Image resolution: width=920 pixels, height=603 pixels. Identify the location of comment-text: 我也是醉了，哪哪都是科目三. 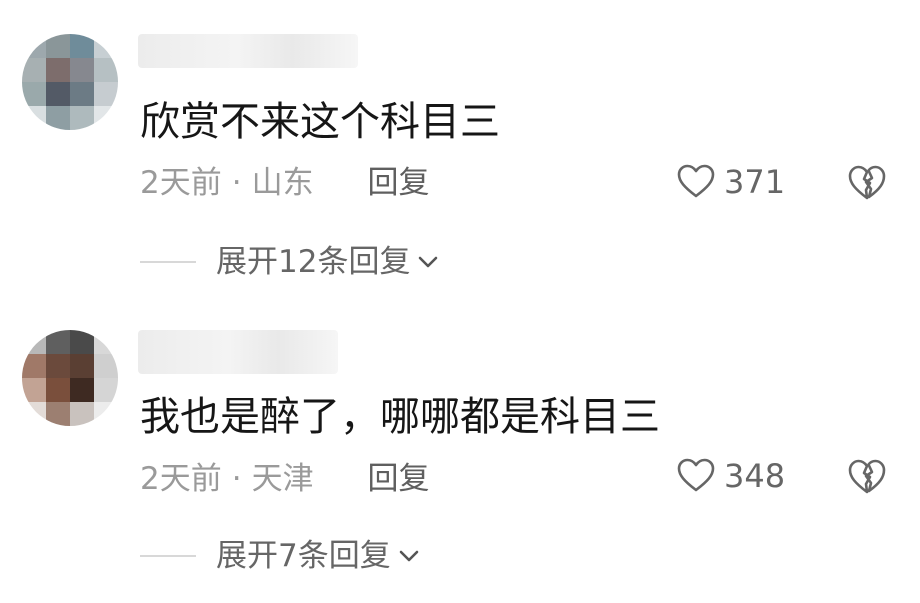
(400, 417).